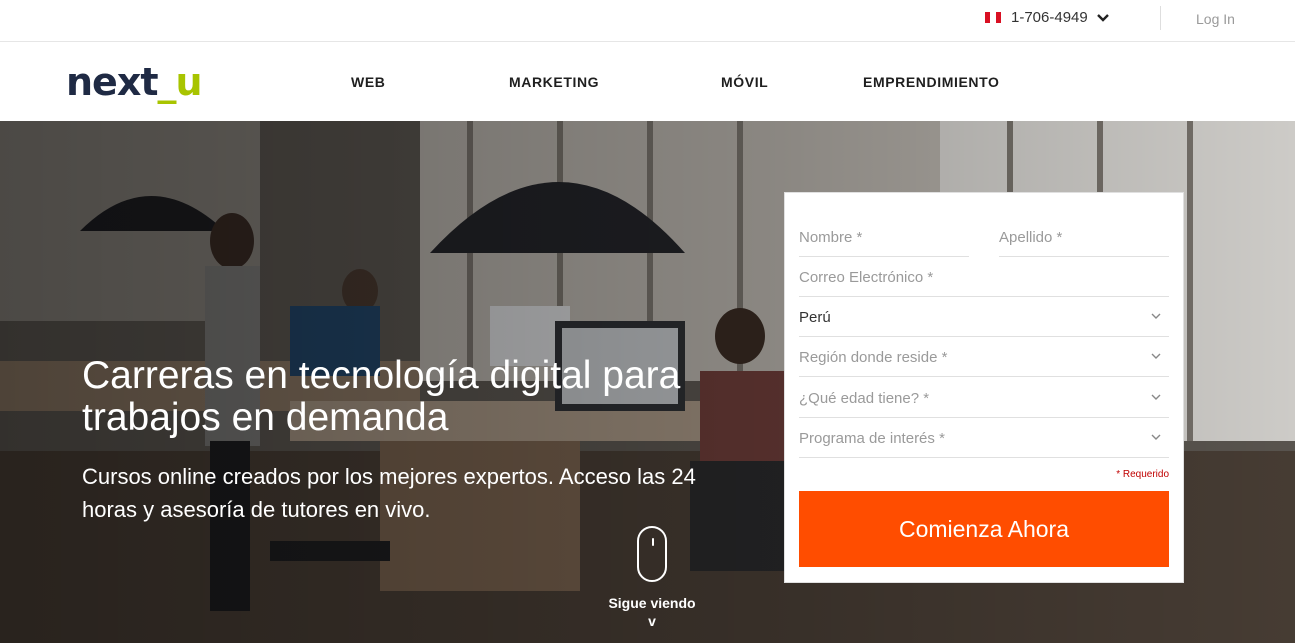 The image size is (1295, 643). I want to click on email-field: Correo Electrónico *, so click(984, 277).